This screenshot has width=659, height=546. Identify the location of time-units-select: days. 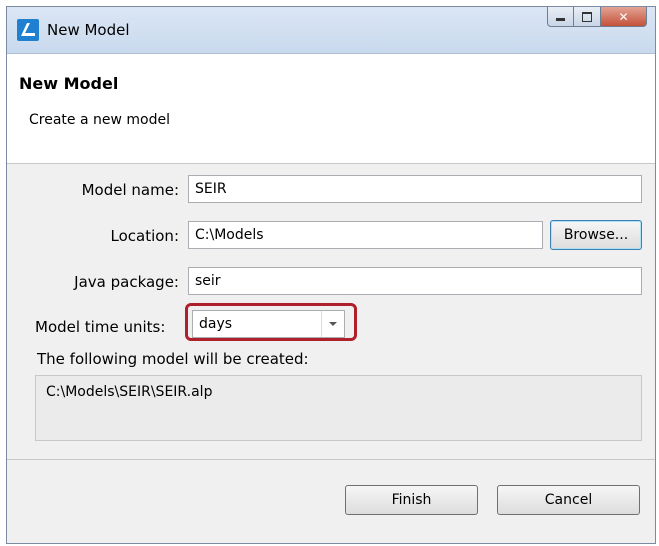
(268, 324).